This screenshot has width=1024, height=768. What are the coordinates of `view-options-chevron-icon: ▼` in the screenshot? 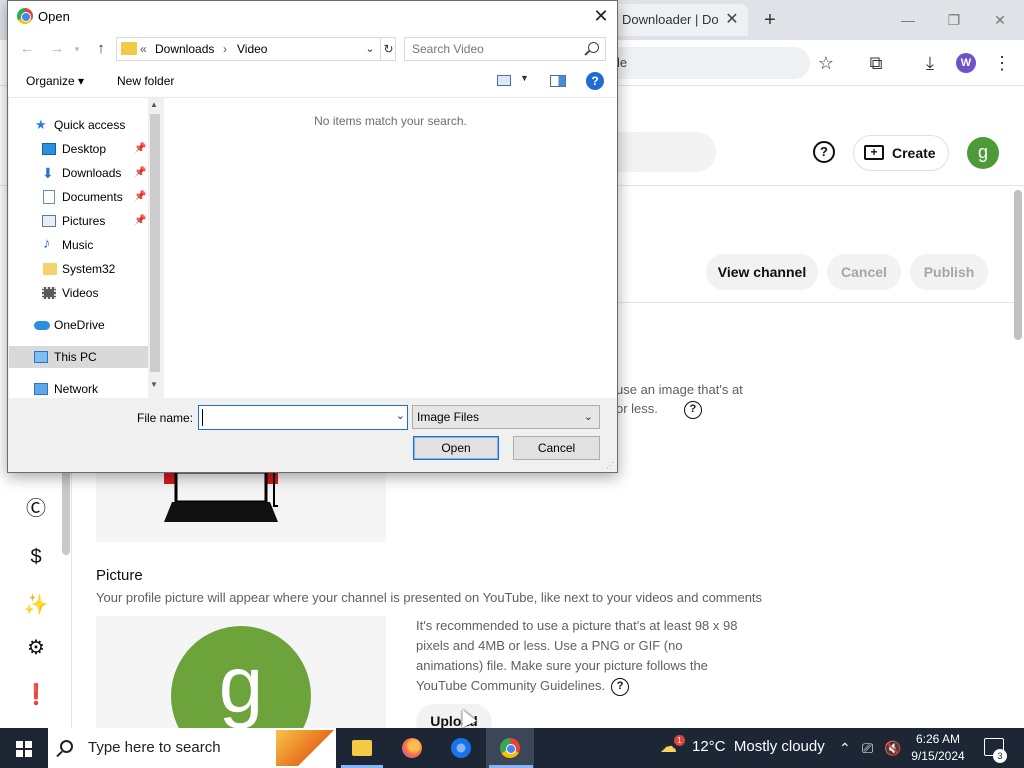 It's located at (524, 78).